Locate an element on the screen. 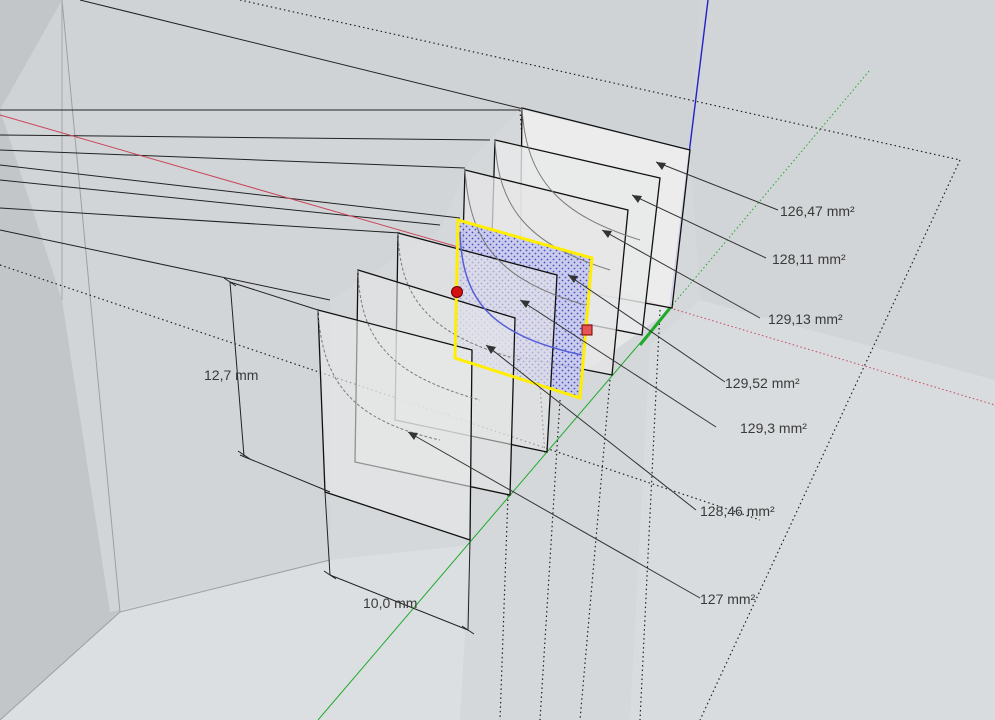  area-label-5: 129,3 mm² is located at coordinates (773, 428).